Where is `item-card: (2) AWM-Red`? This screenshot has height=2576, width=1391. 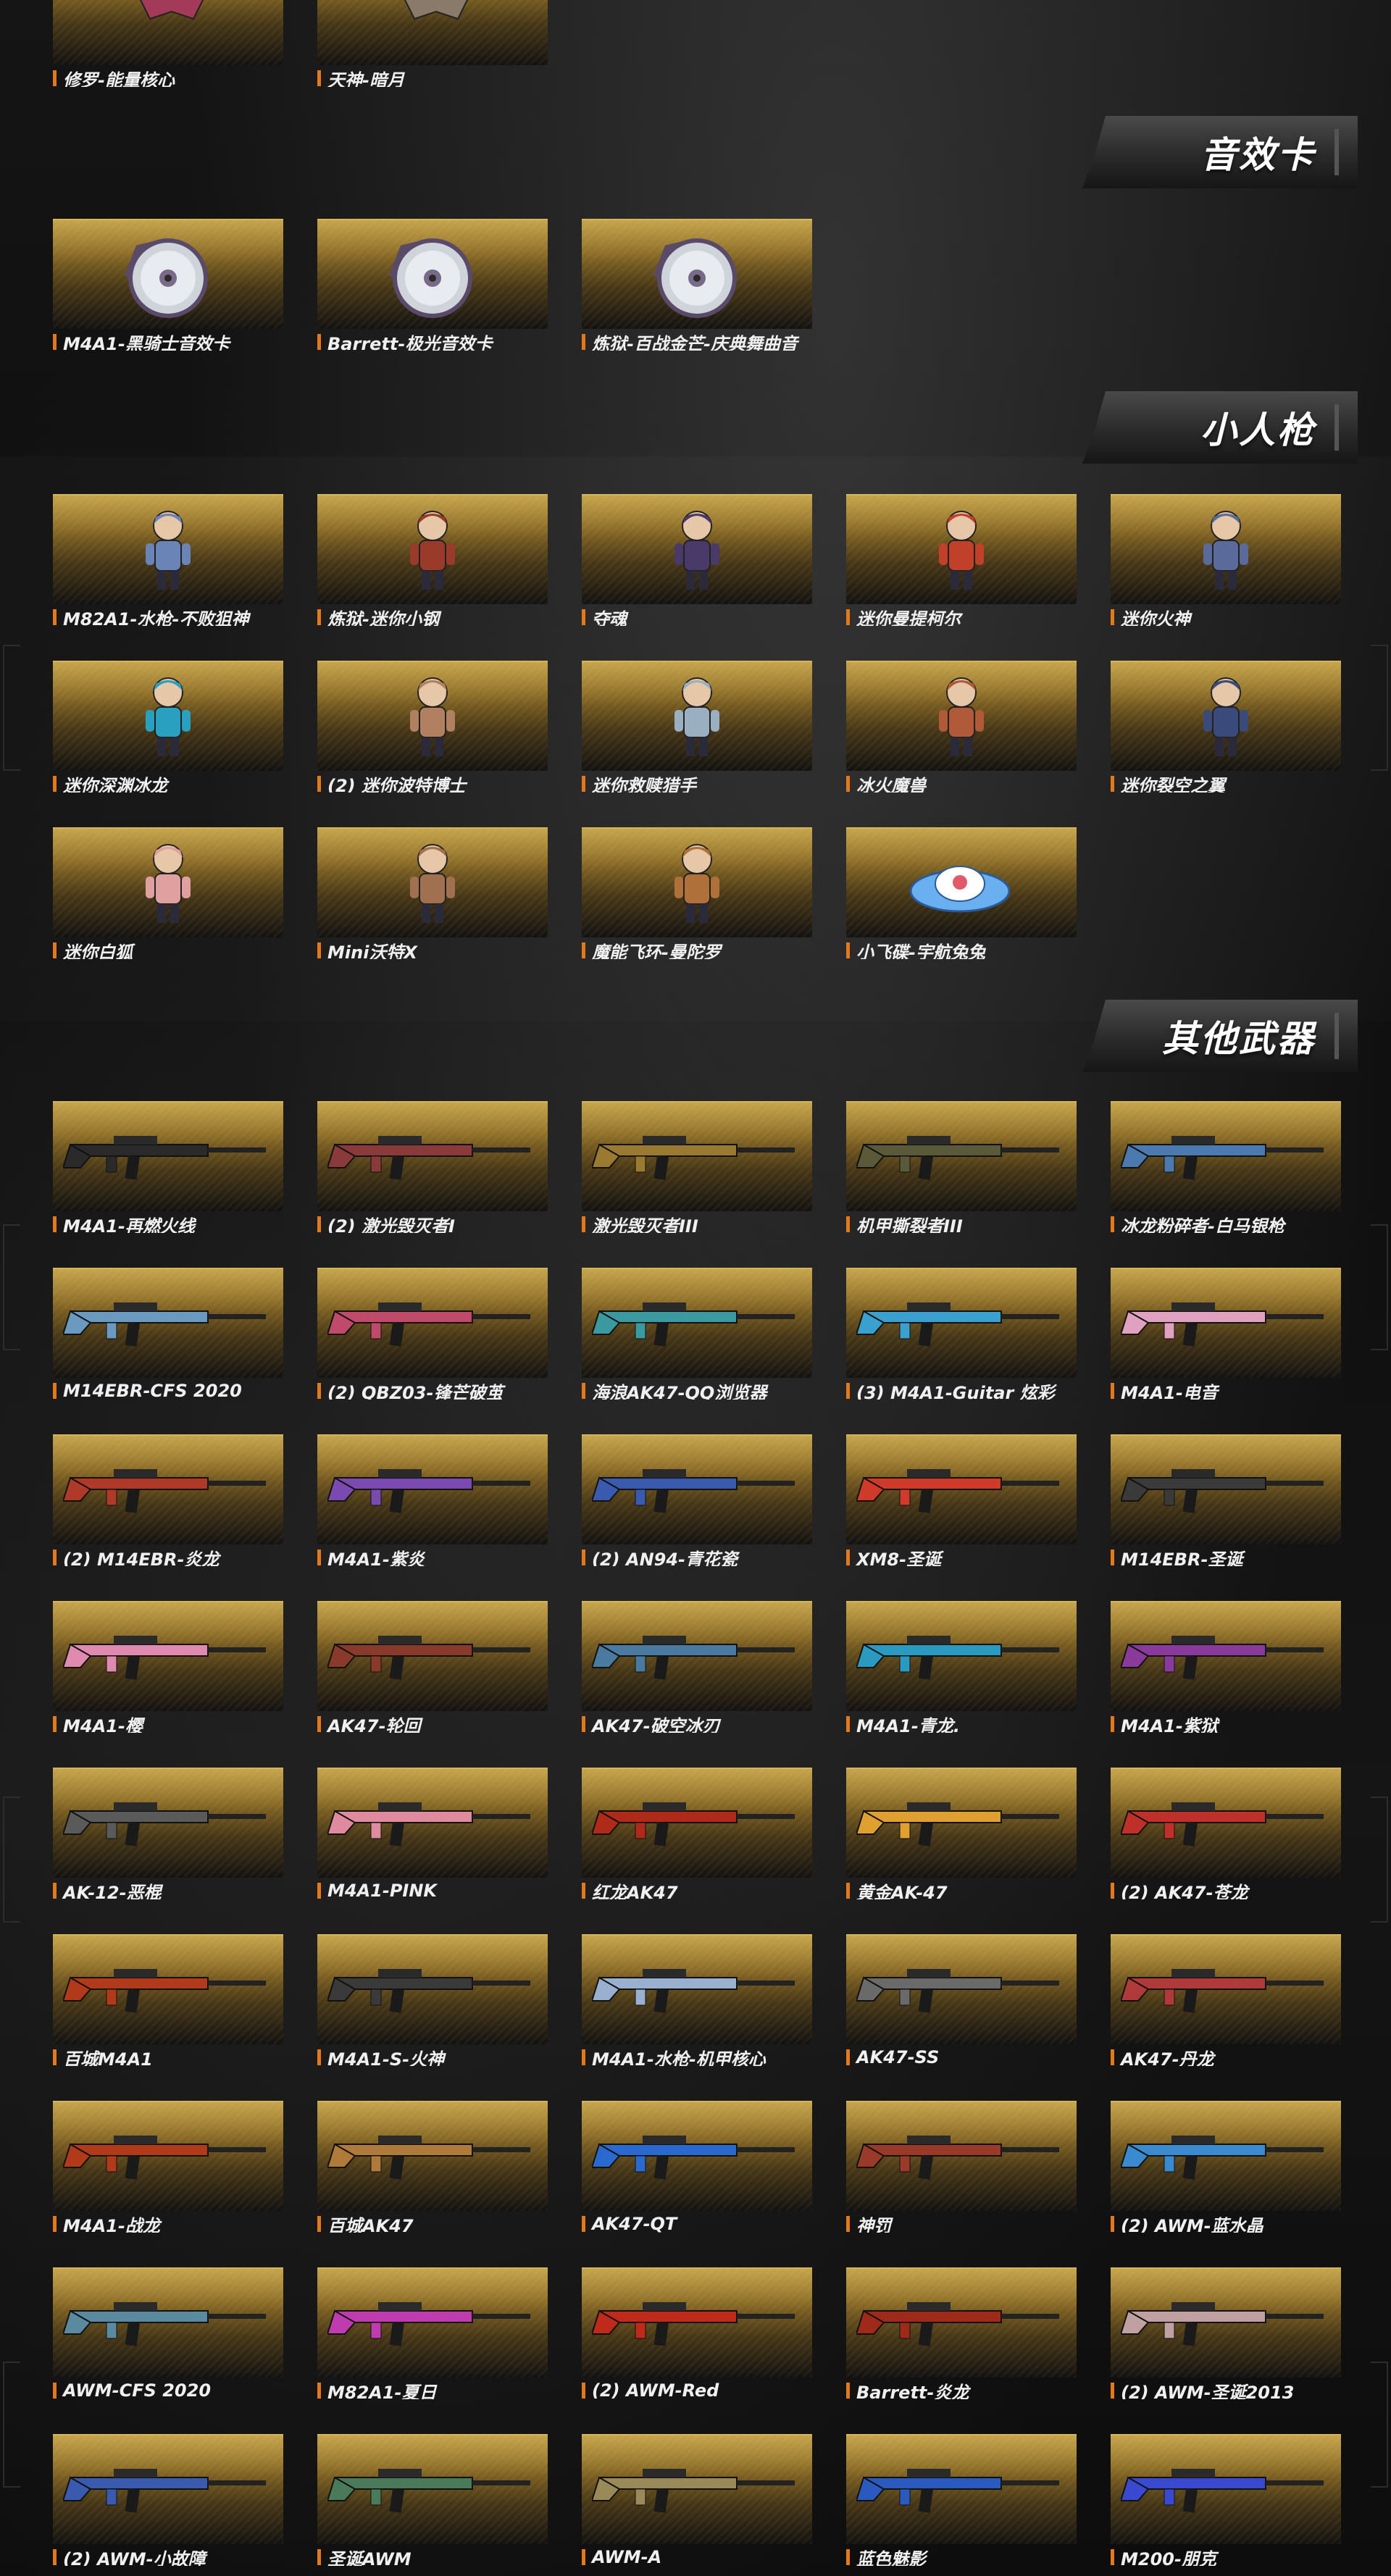 item-card: (2) AWM-Red is located at coordinates (697, 2333).